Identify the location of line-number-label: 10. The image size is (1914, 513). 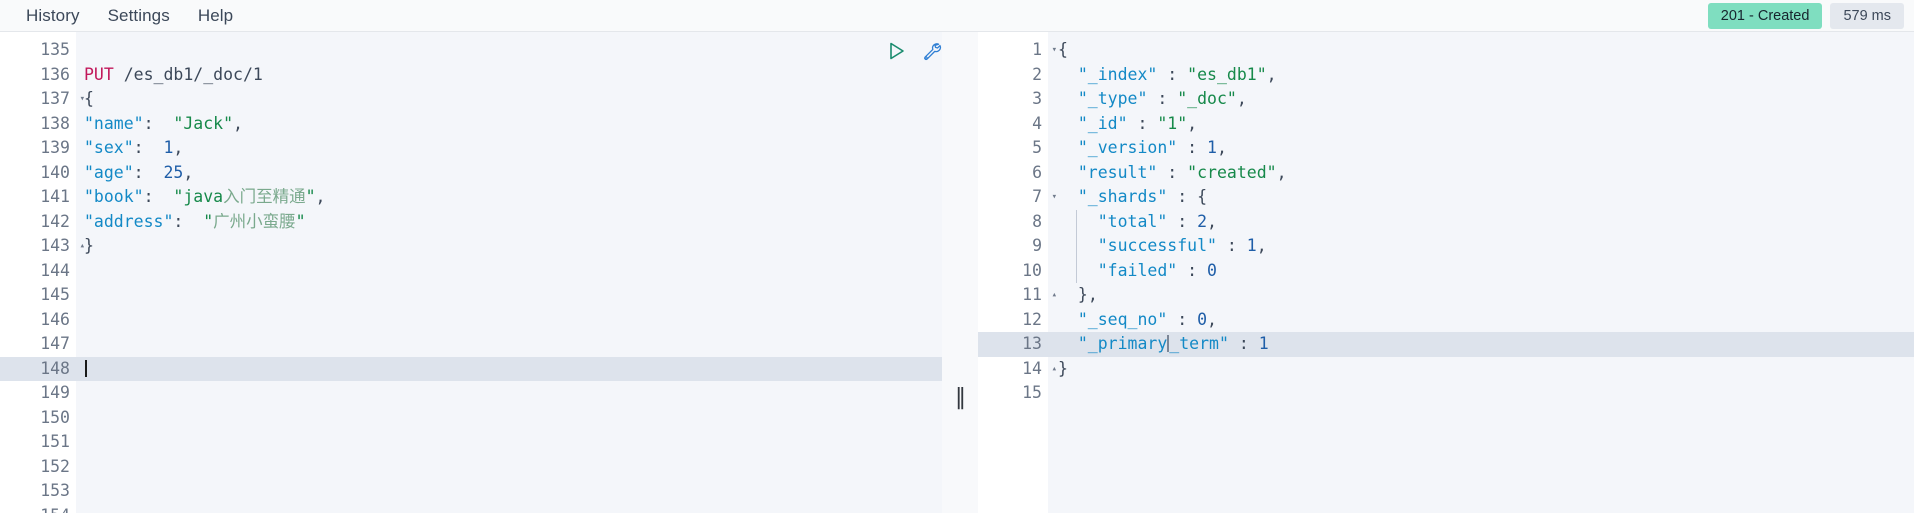
(1032, 270).